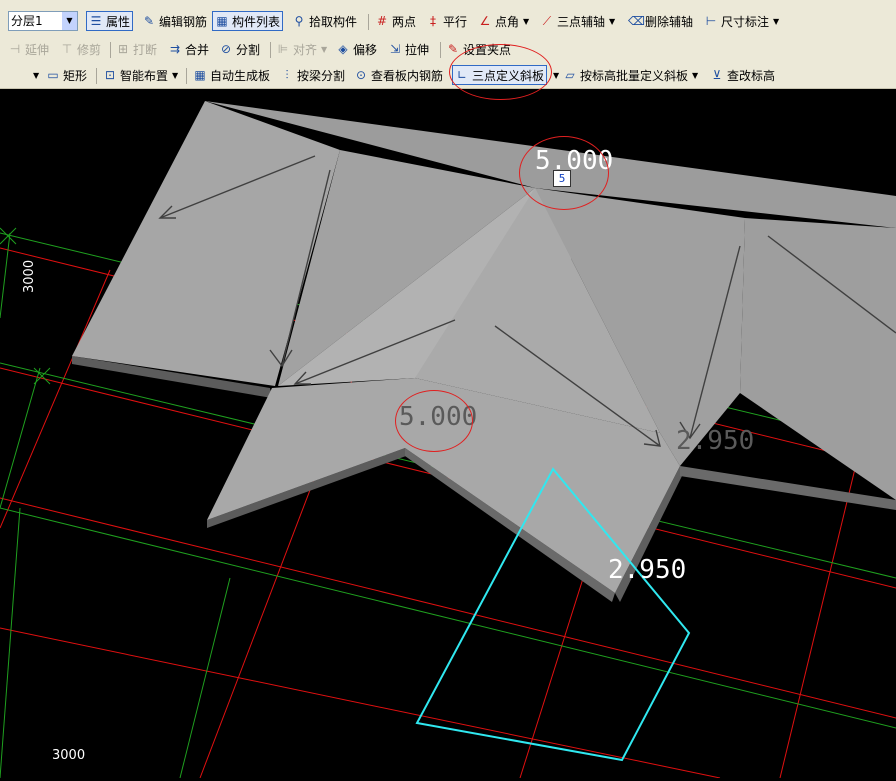 The height and width of the screenshot is (781, 896). What do you see at coordinates (581, 21) in the screenshot?
I see `three-point-axis-label: 三点辅轴` at bounding box center [581, 21].